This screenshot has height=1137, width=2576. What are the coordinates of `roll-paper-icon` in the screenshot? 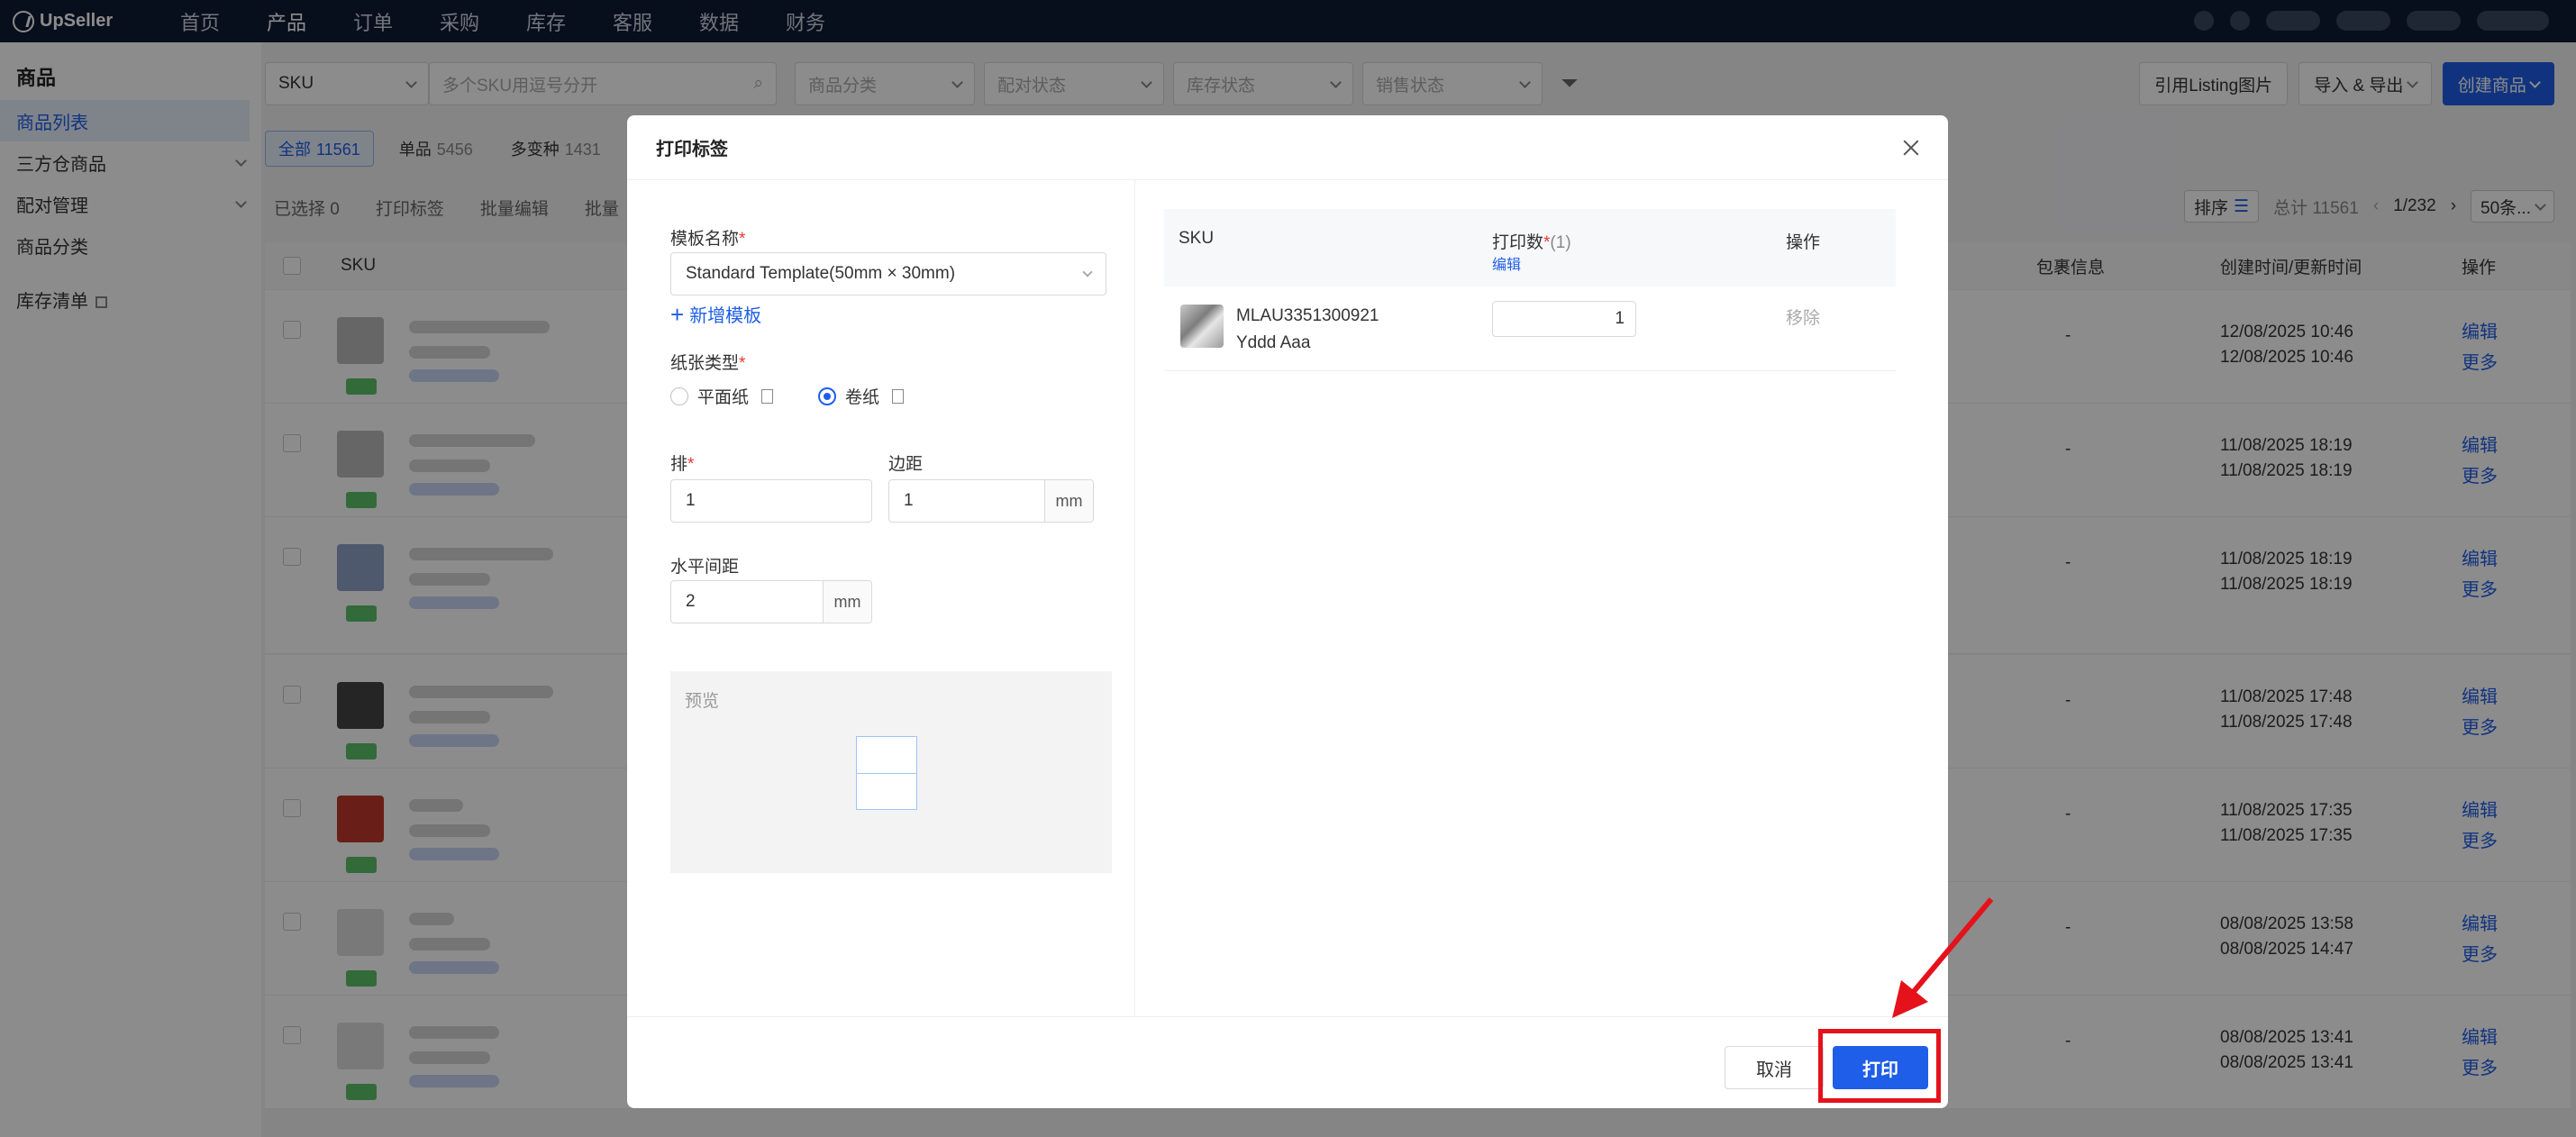 It's located at (898, 396).